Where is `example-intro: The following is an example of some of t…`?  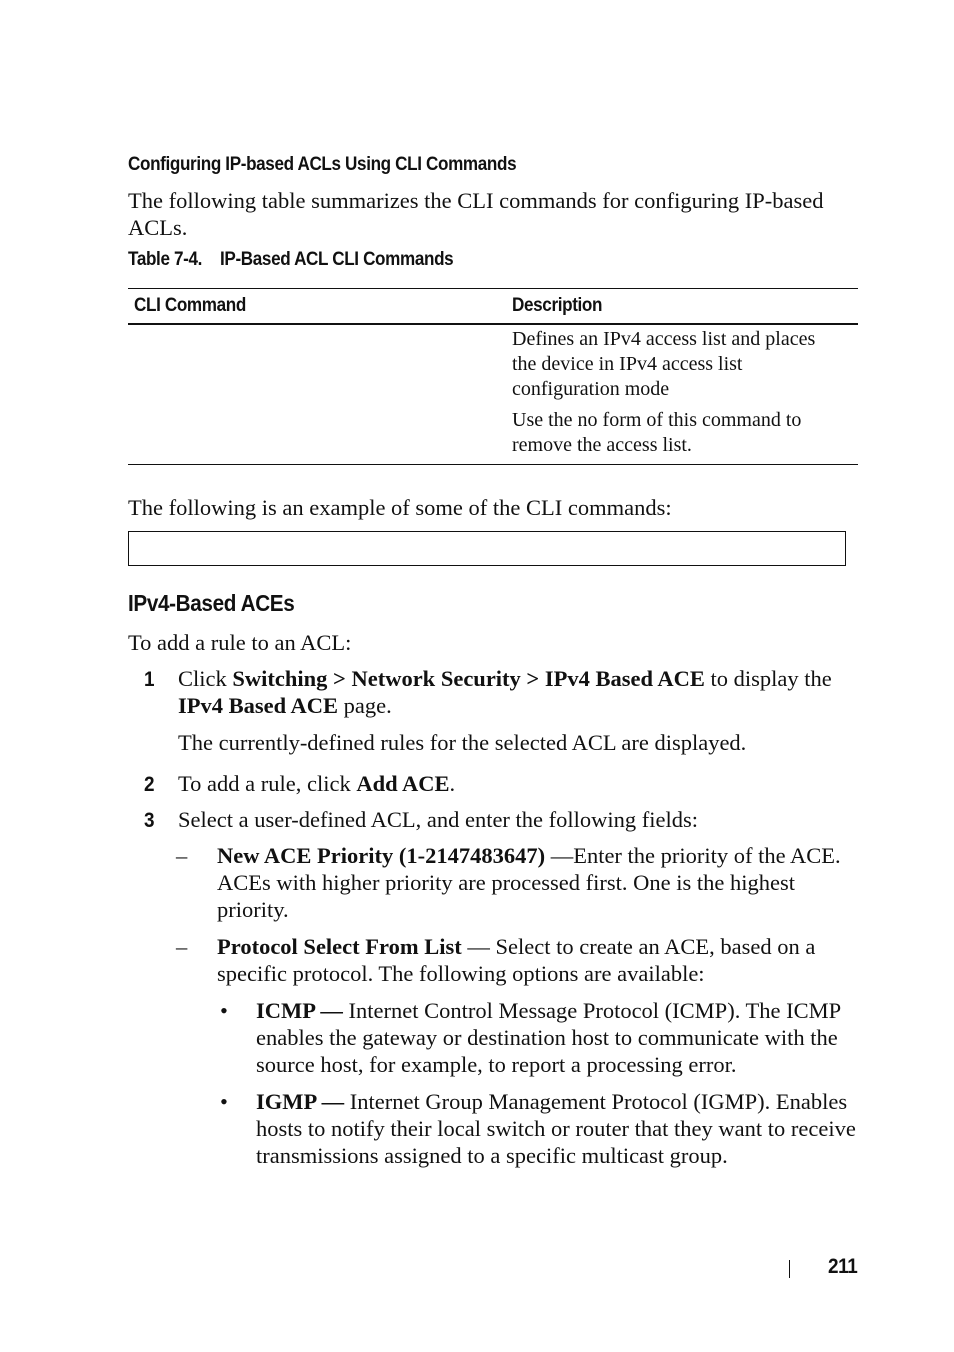
example-intro: The following is an example of some of t… is located at coordinates (400, 507).